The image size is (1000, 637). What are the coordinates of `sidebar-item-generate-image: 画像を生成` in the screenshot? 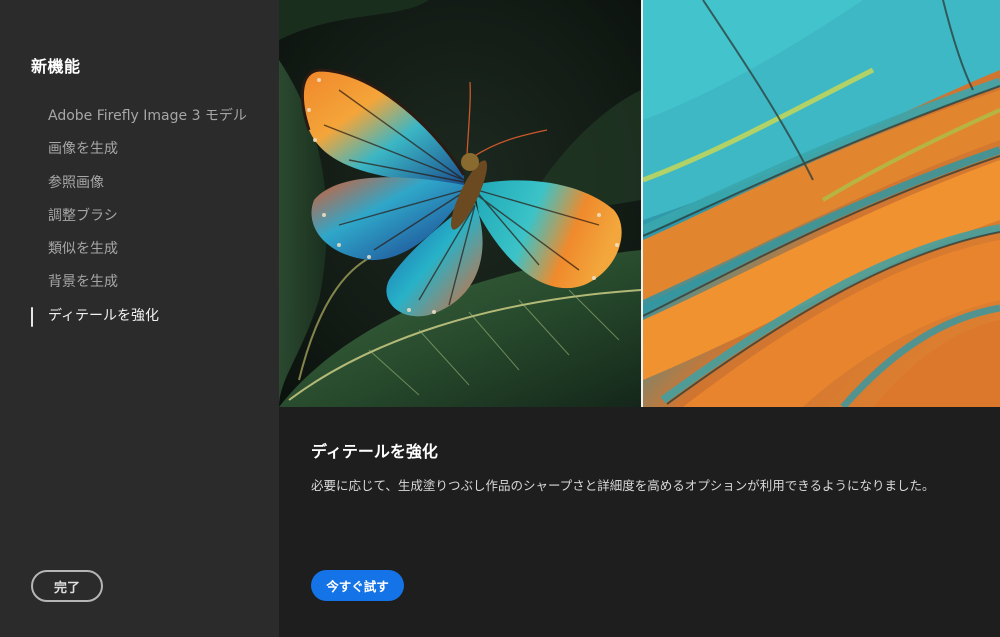 It's located at (151, 153).